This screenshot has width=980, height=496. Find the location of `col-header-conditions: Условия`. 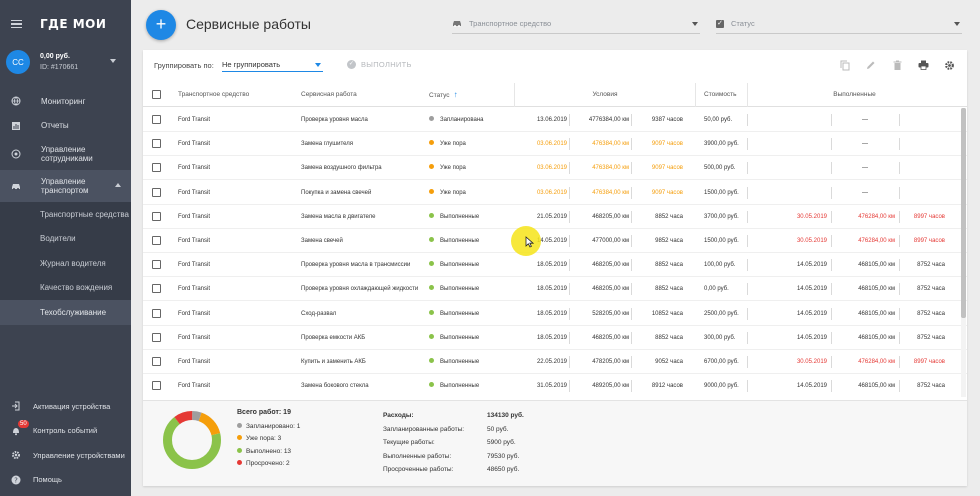

col-header-conditions: Условия is located at coordinates (604, 95).